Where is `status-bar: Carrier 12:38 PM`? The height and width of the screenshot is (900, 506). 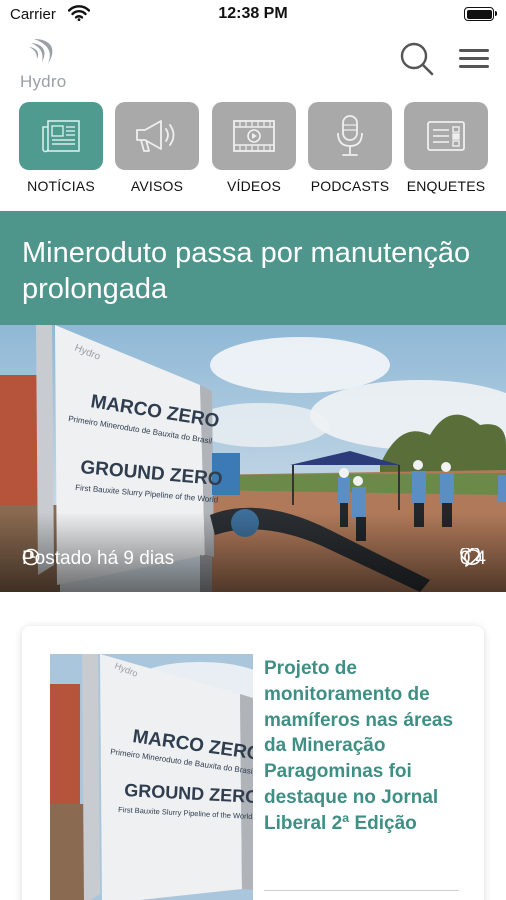
status-bar: Carrier 12:38 PM is located at coordinates (253, 15).